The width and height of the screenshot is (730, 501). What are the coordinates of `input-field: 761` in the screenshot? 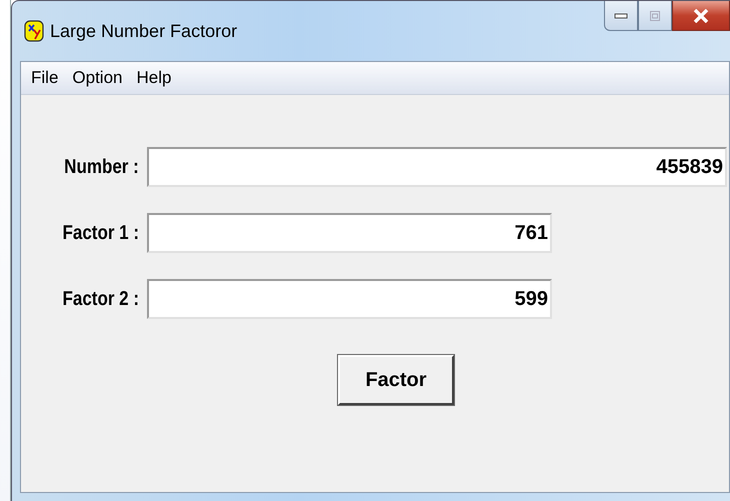 It's located at (349, 233).